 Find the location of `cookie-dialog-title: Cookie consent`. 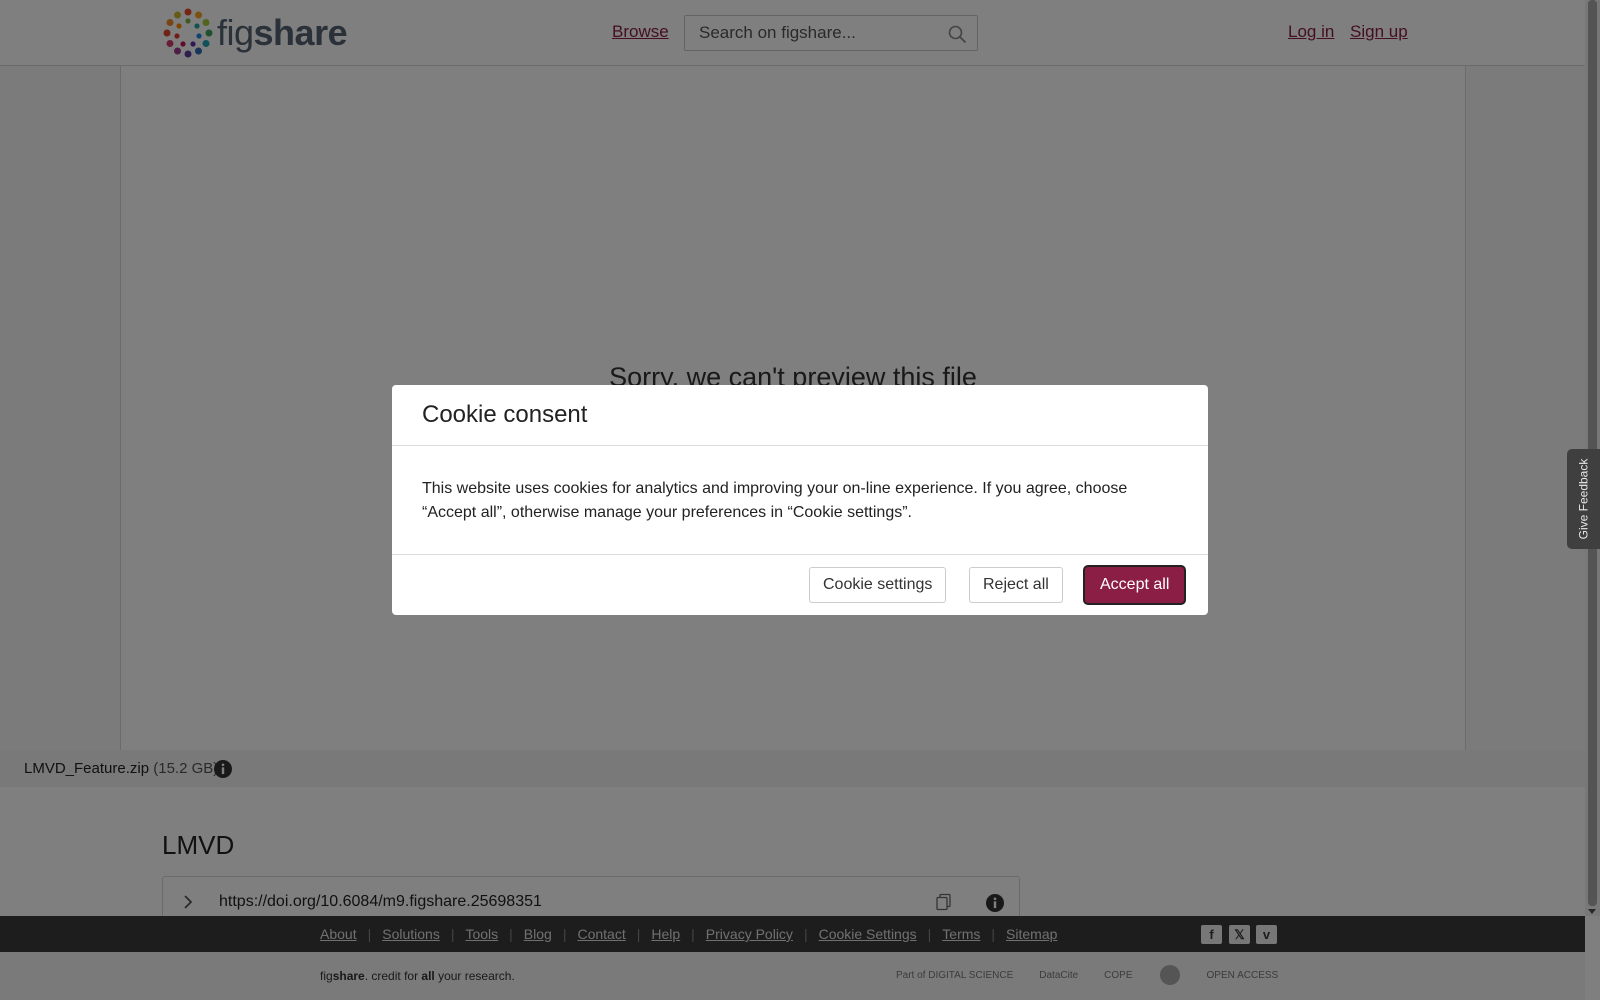

cookie-dialog-title: Cookie consent is located at coordinates (505, 414).